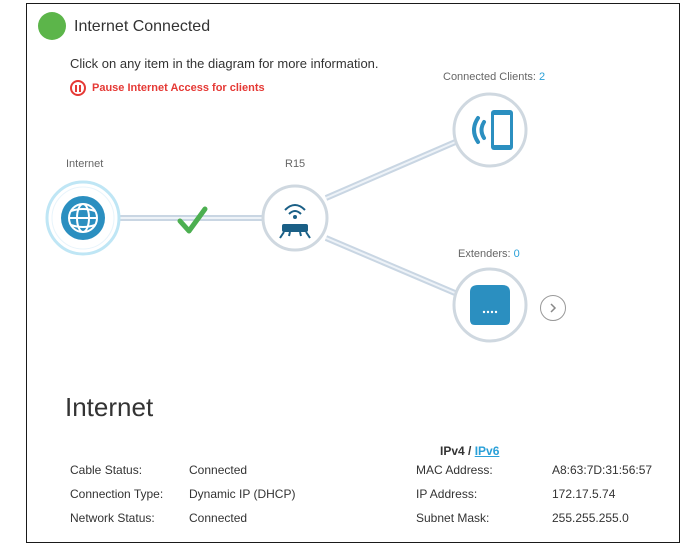  Describe the element at coordinates (487, 451) in the screenshot. I see `tab-ipv6: IPv6` at that location.